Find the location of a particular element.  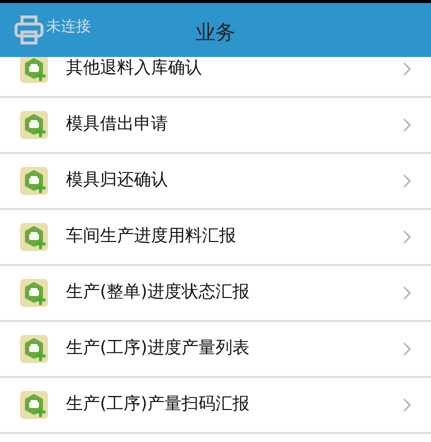

item-label: 模具归还确认 is located at coordinates (117, 180).